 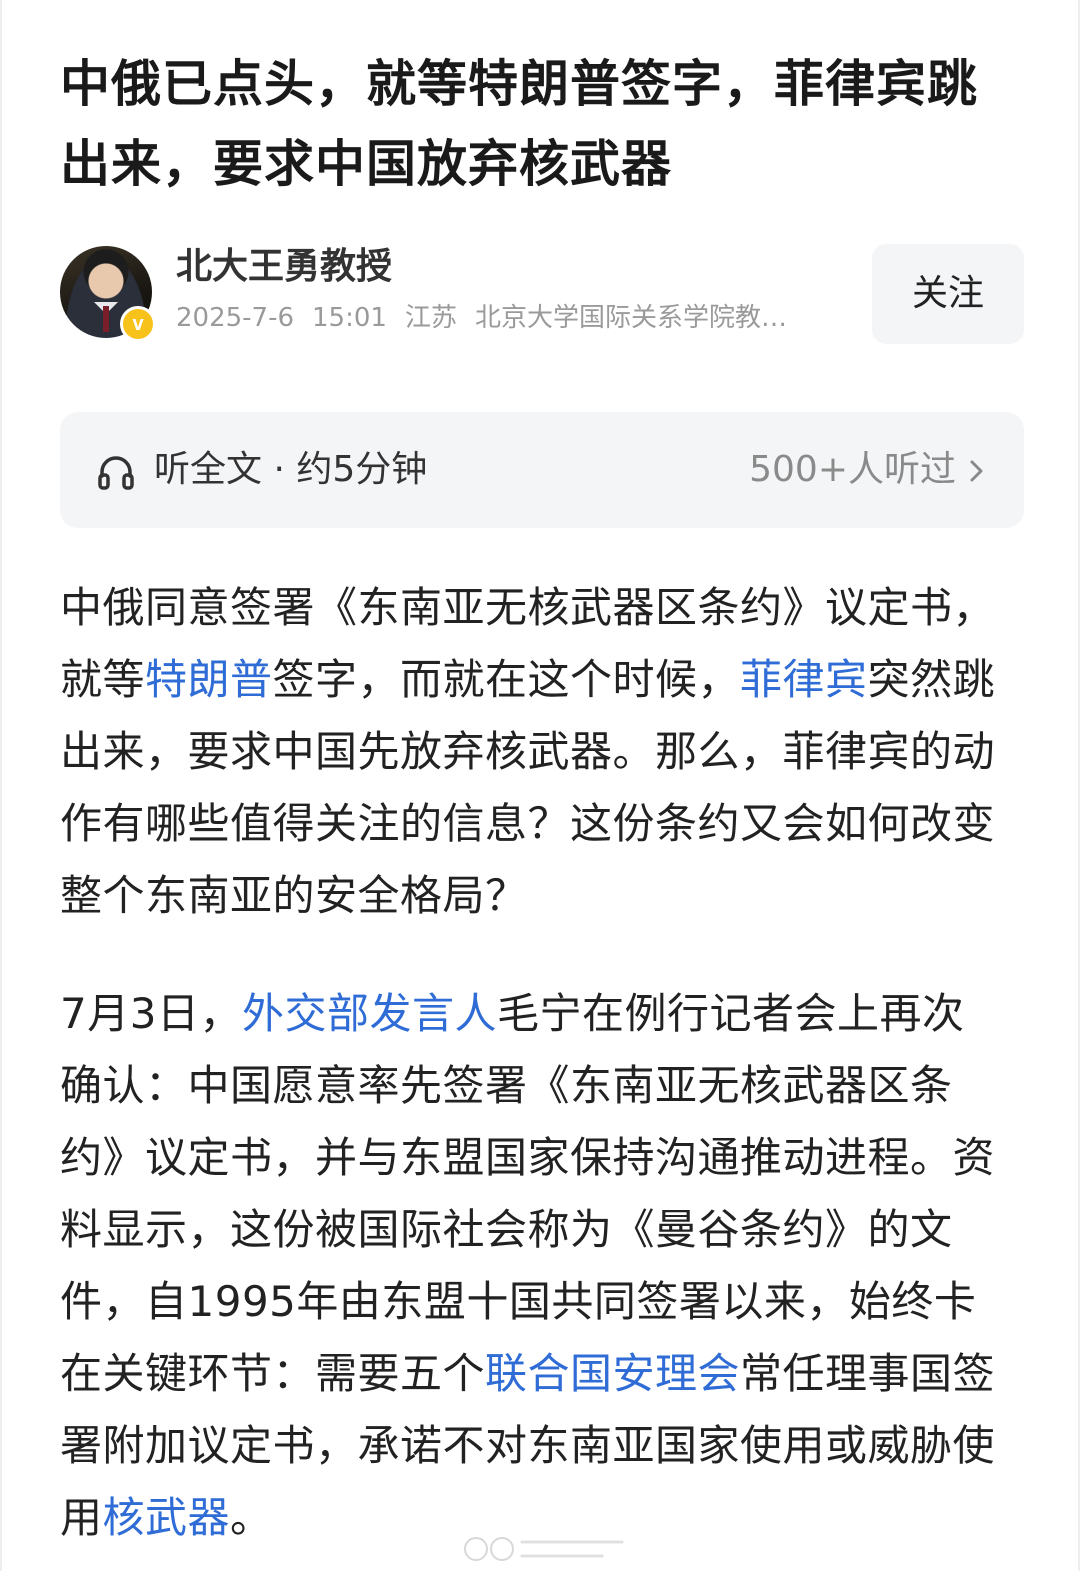 What do you see at coordinates (116, 473) in the screenshot?
I see `headphones-icon` at bounding box center [116, 473].